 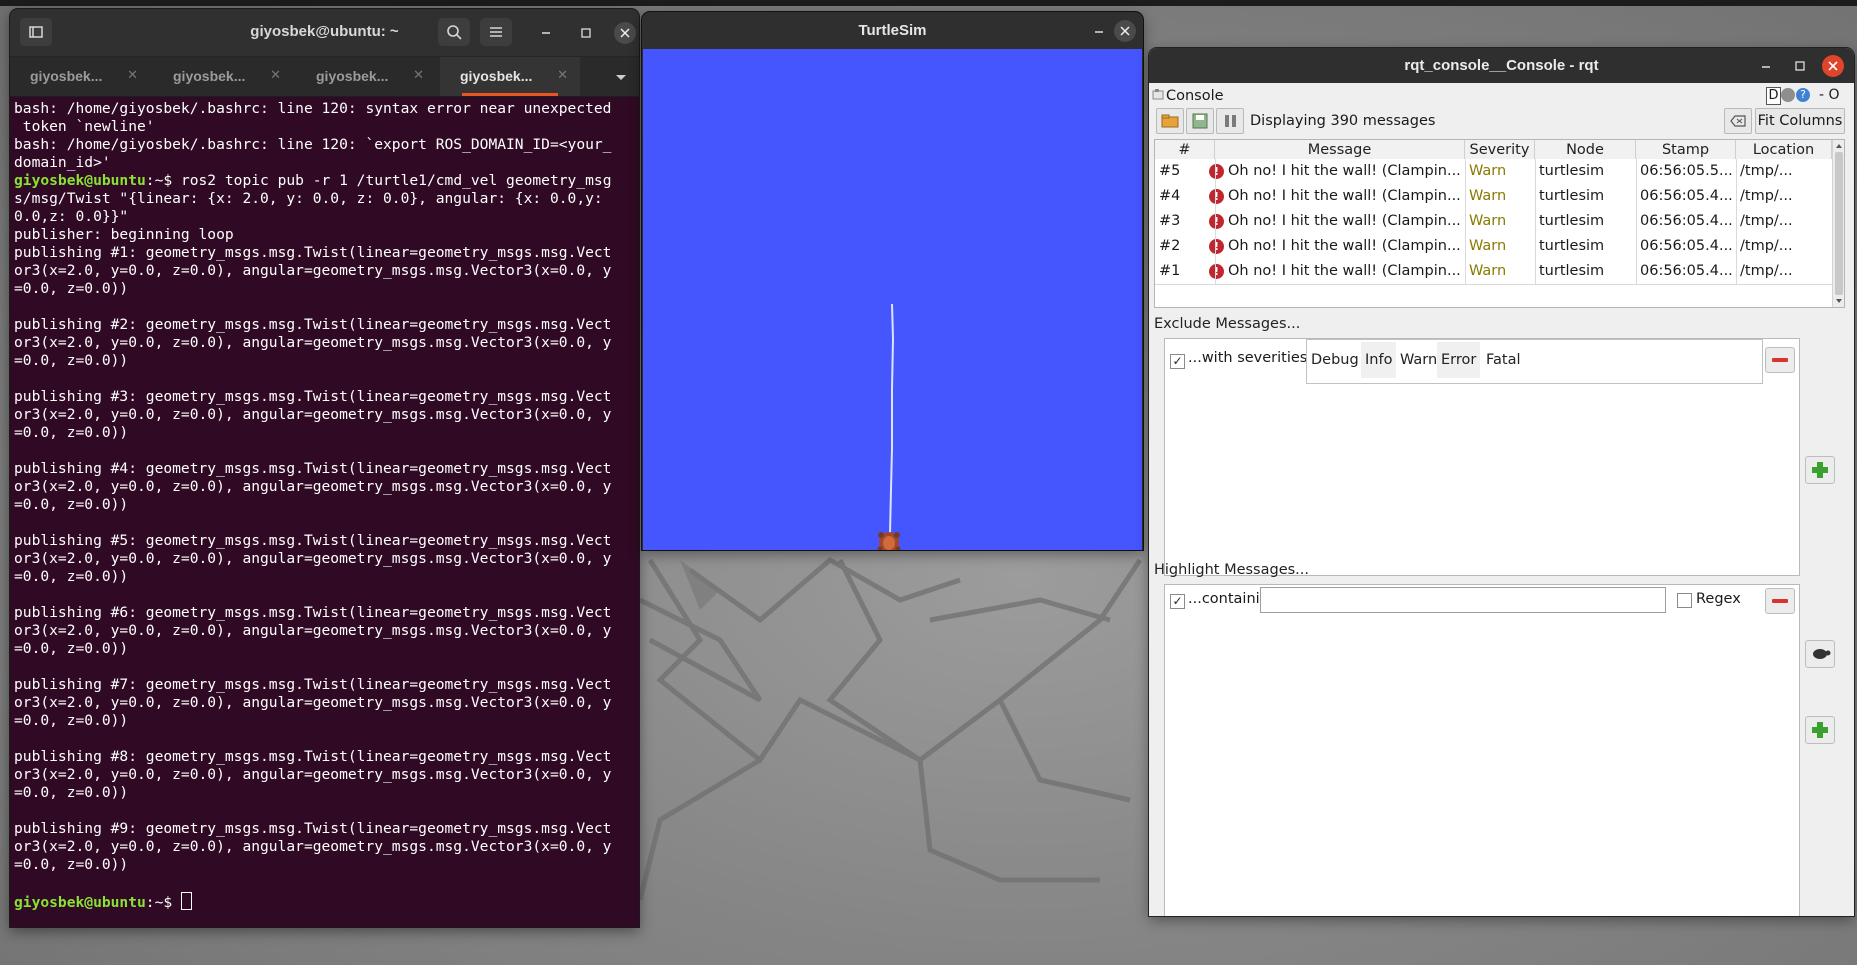 I want to click on fit-columns-button: Fit Columns, so click(x=1800, y=121).